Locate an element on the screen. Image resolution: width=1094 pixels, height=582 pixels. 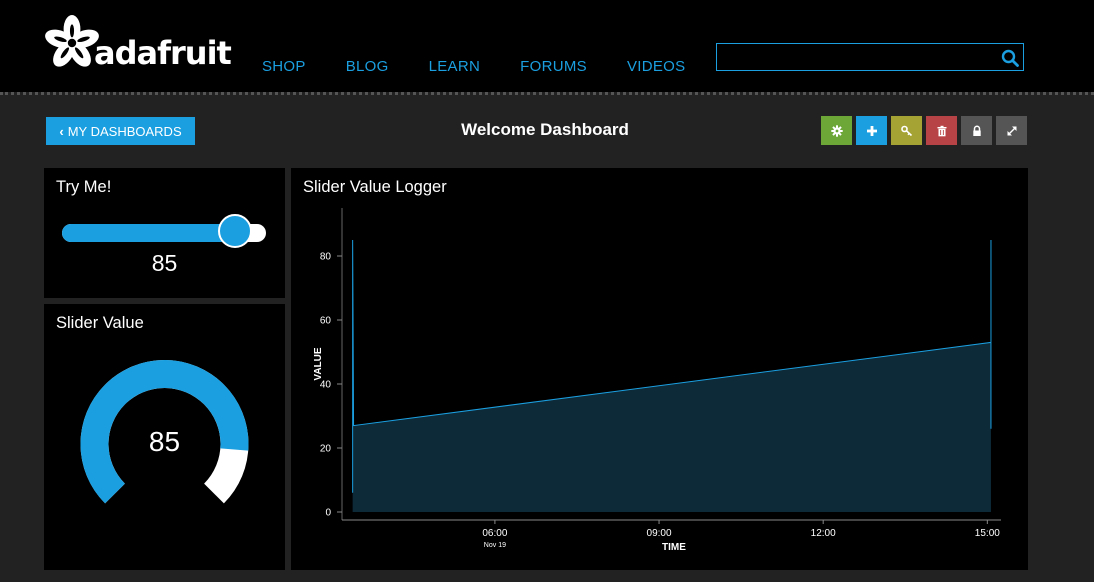
lock-icon is located at coordinates (976, 130).